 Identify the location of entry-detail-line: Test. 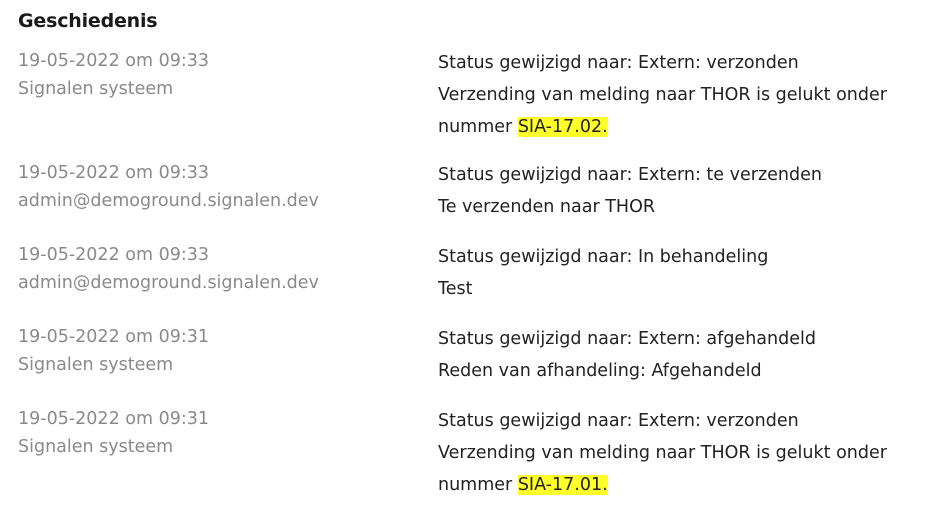
(455, 289).